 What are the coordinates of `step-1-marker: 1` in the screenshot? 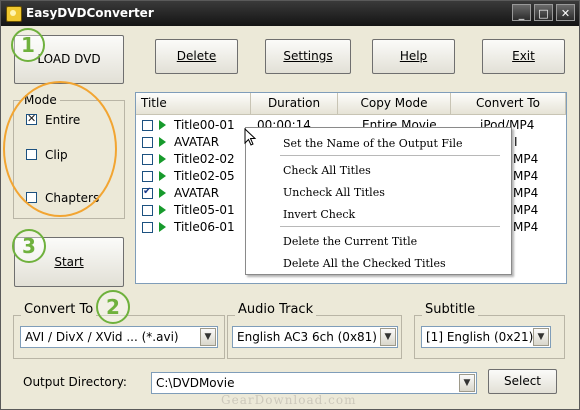 It's located at (28, 45).